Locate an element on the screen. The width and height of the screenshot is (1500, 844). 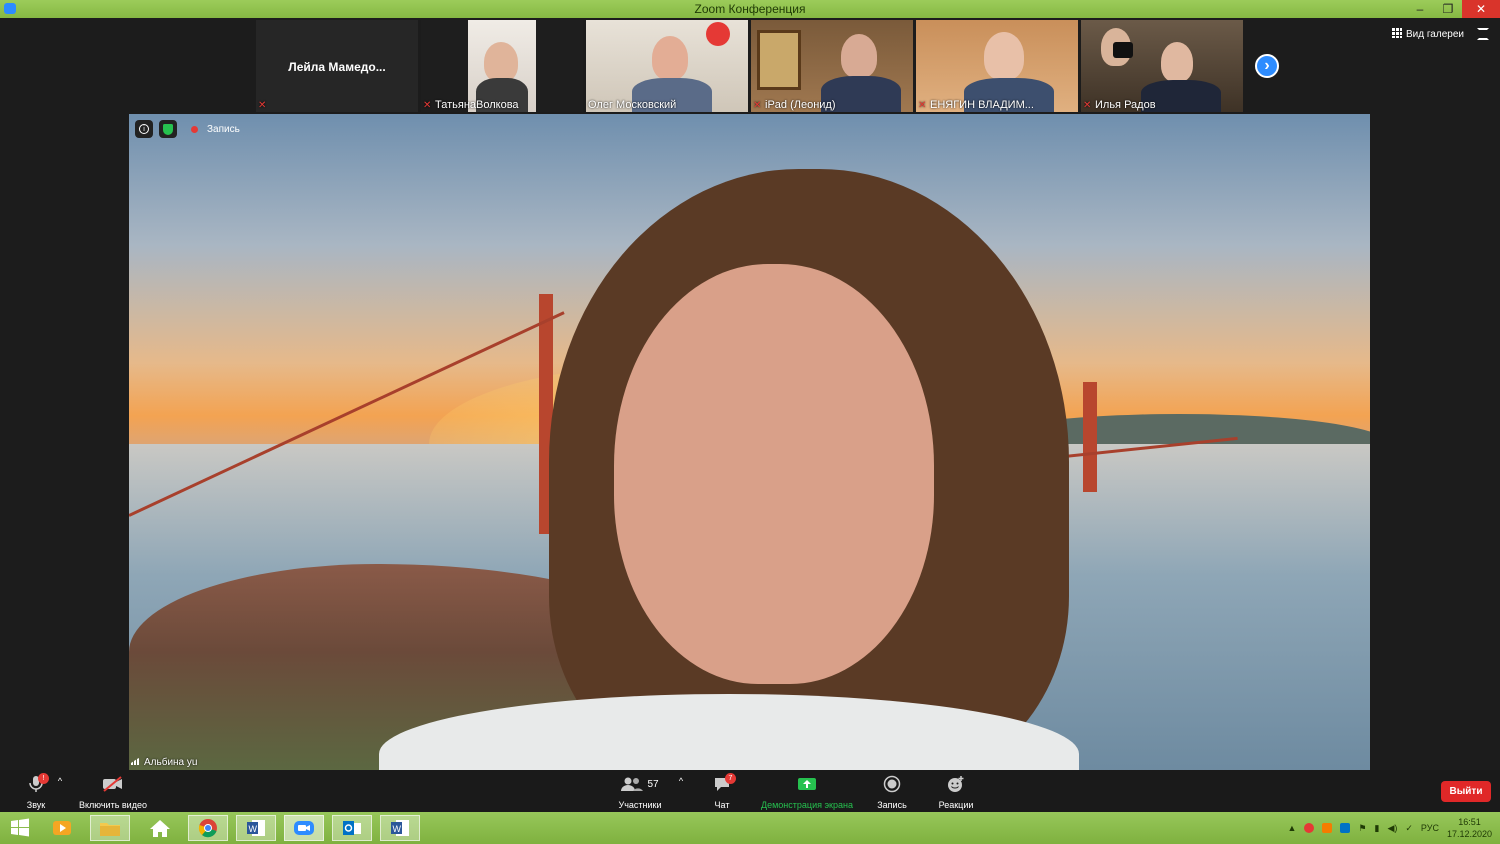
record-label: Запись is located at coordinates (892, 805).